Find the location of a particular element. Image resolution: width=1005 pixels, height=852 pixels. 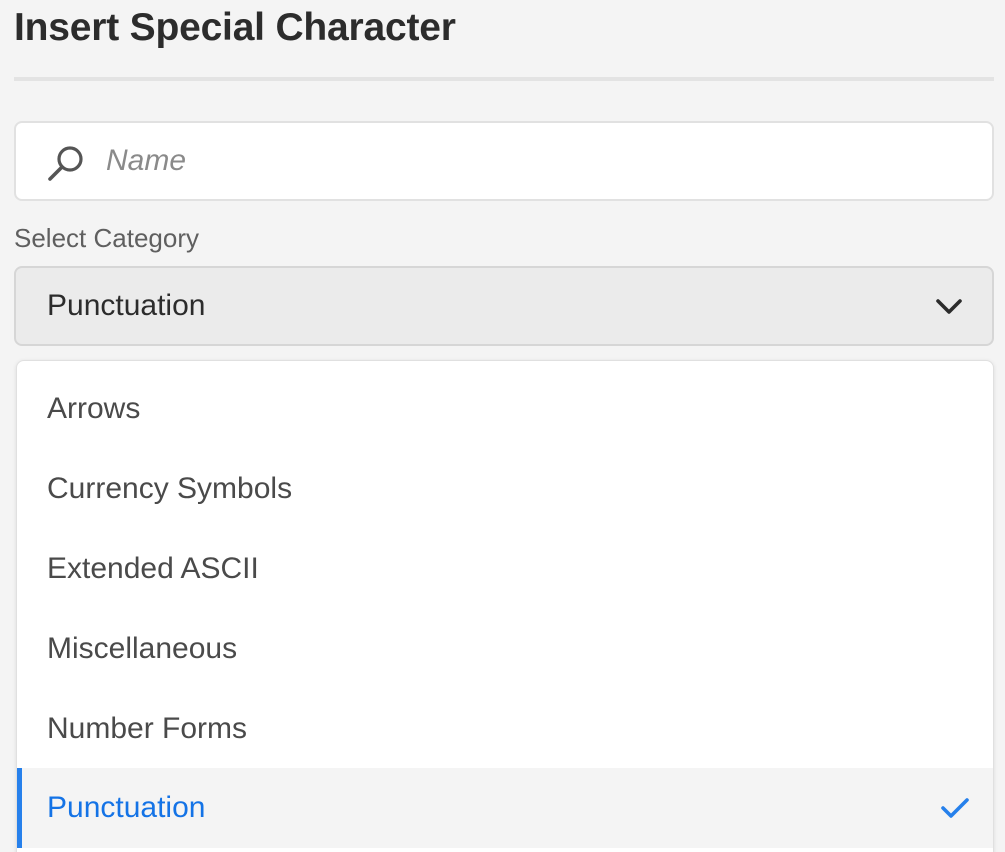

menu-item-label: Miscellaneous is located at coordinates (142, 648).